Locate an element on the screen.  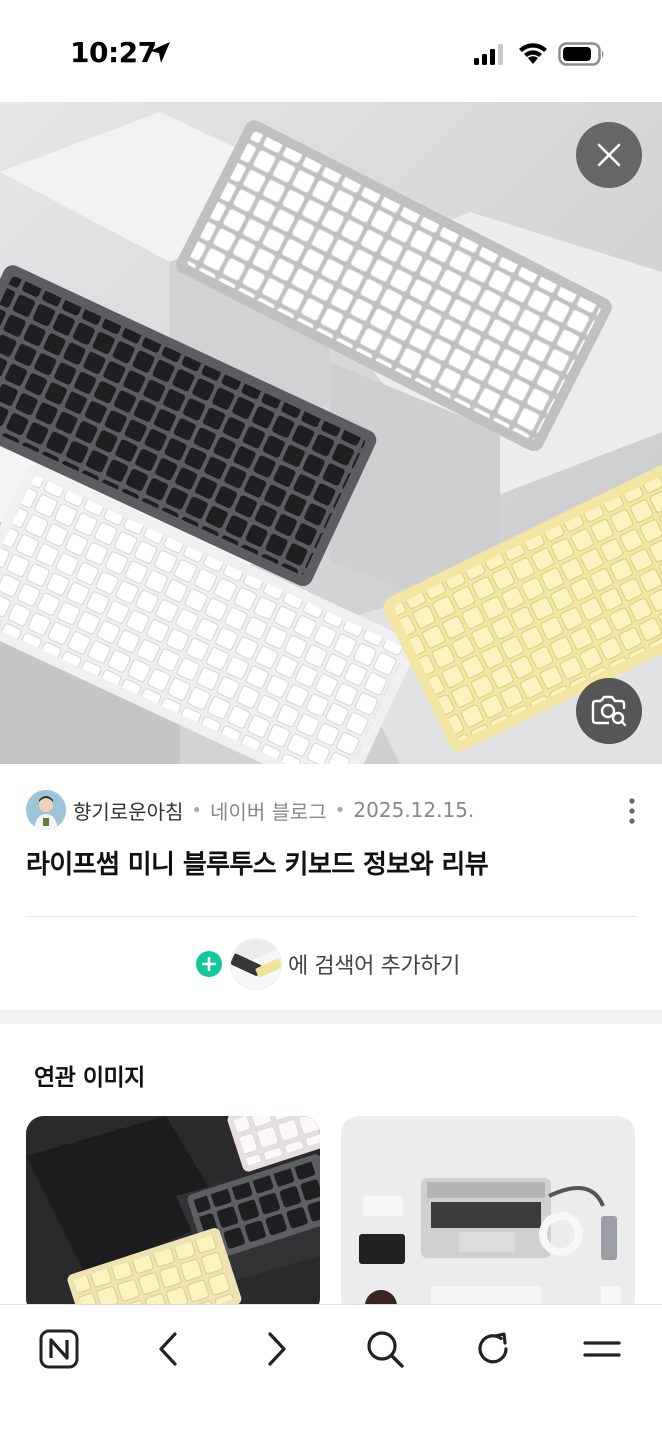
close-icon is located at coordinates (609, 155).